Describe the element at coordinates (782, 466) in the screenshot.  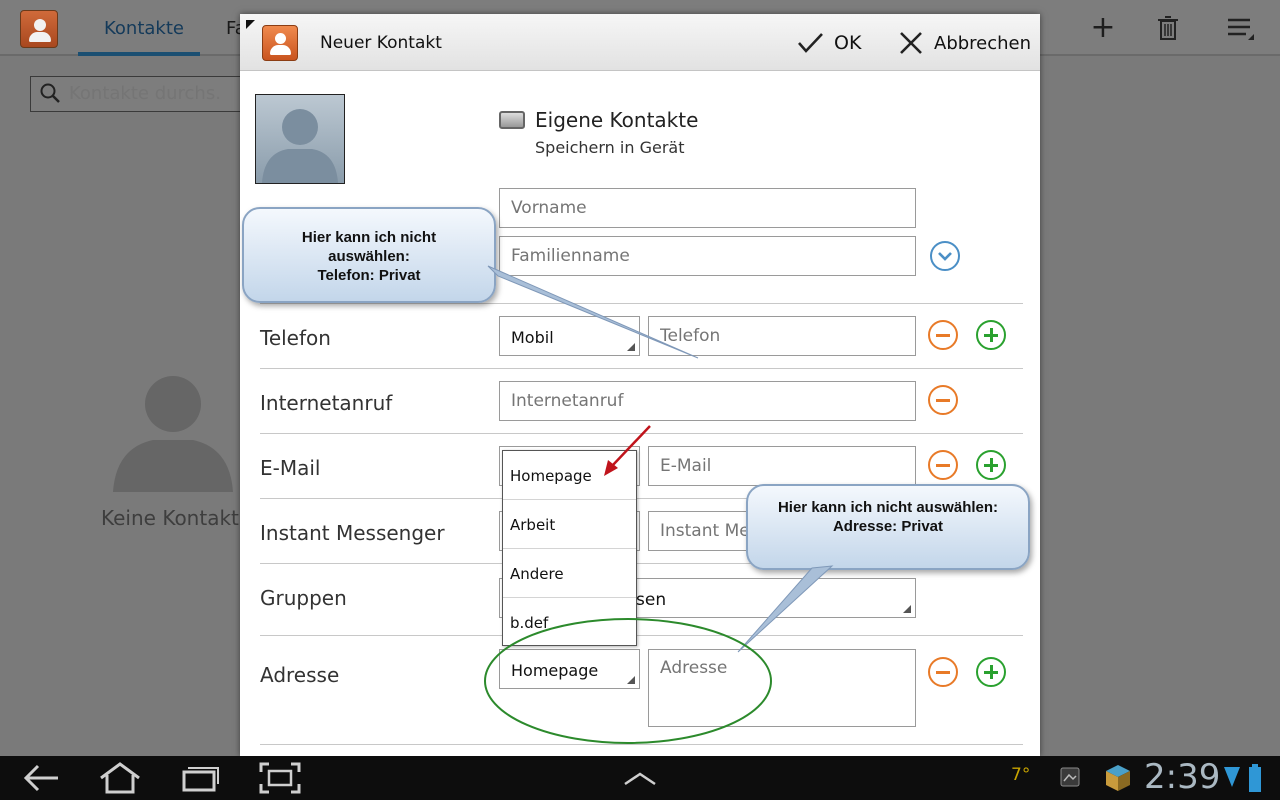
I see `email-field` at that location.